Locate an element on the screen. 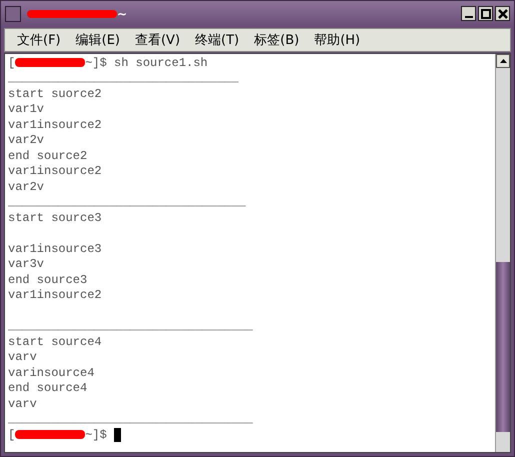  menu-item: 终端(T) is located at coordinates (217, 40).